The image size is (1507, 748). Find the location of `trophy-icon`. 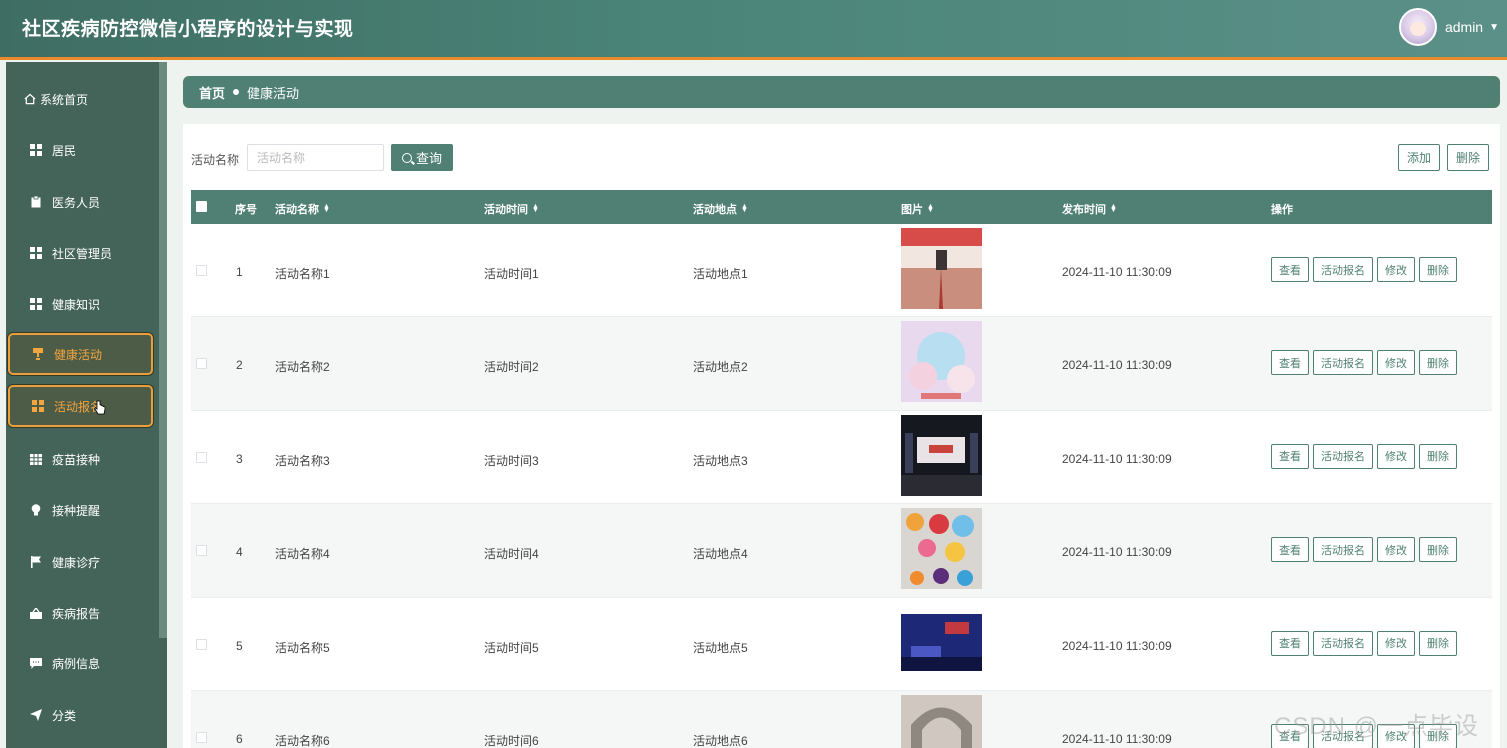

trophy-icon is located at coordinates (38, 354).